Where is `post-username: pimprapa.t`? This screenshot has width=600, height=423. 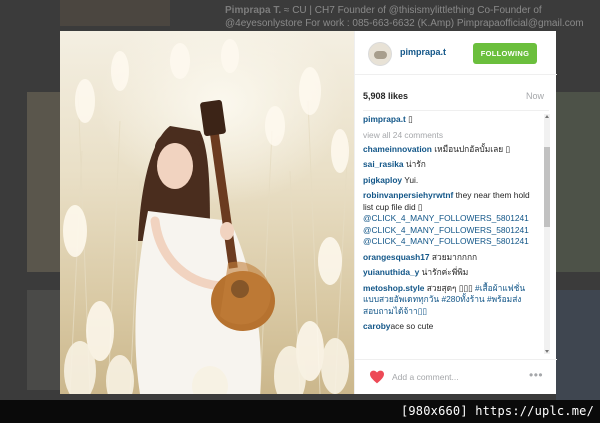 post-username: pimprapa.t is located at coordinates (423, 52).